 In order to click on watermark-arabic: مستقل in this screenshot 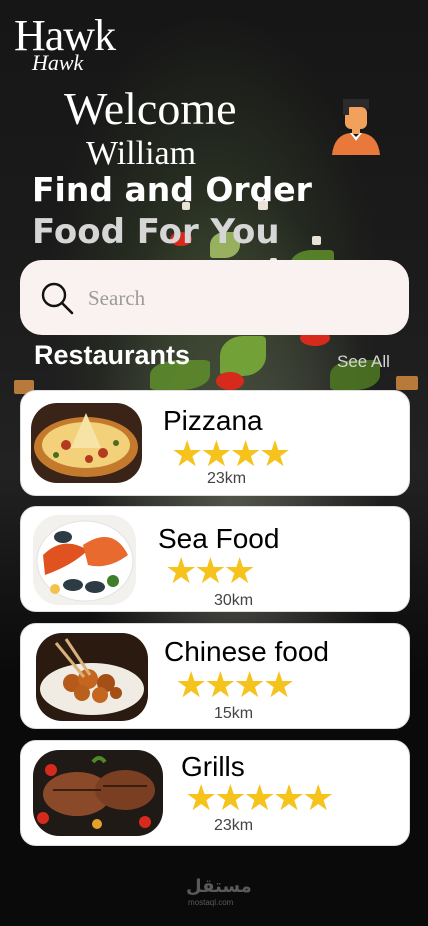, I will do `click(219, 886)`.